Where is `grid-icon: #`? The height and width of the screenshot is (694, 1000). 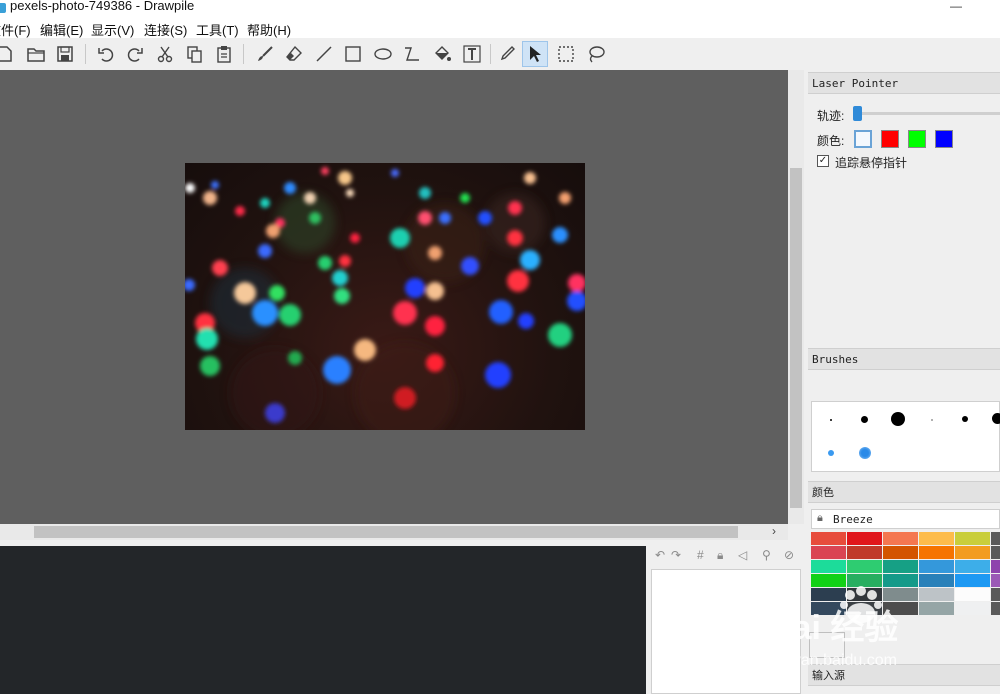 grid-icon: # is located at coordinates (700, 555).